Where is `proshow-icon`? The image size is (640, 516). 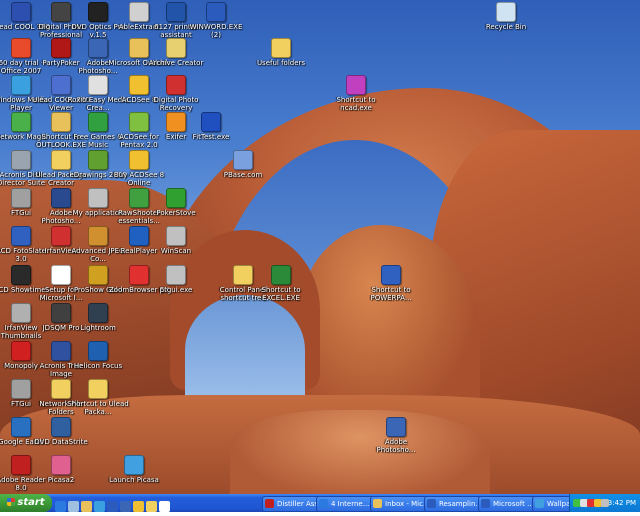
proshow-icon is located at coordinates (98, 275).